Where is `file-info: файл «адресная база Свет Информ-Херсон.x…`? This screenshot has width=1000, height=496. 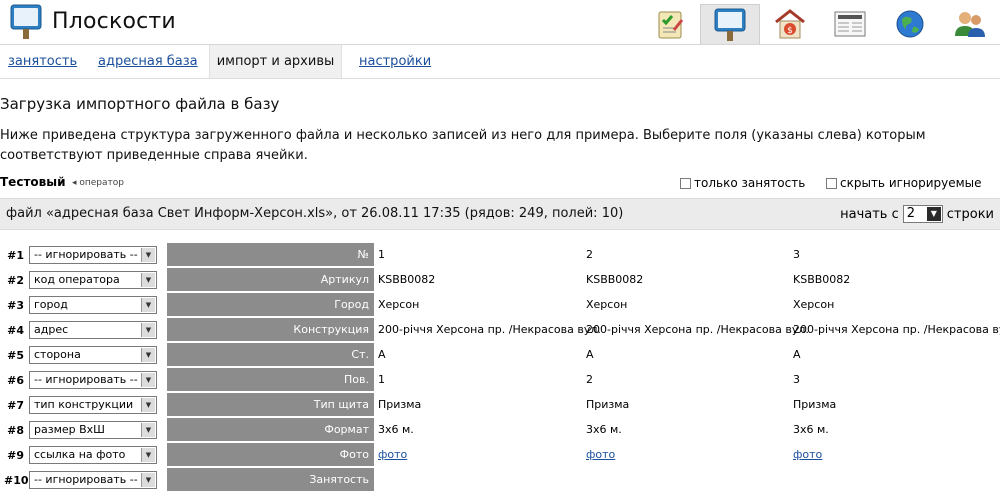 file-info: файл «адресная база Свет Информ-Херсон.x… is located at coordinates (315, 213).